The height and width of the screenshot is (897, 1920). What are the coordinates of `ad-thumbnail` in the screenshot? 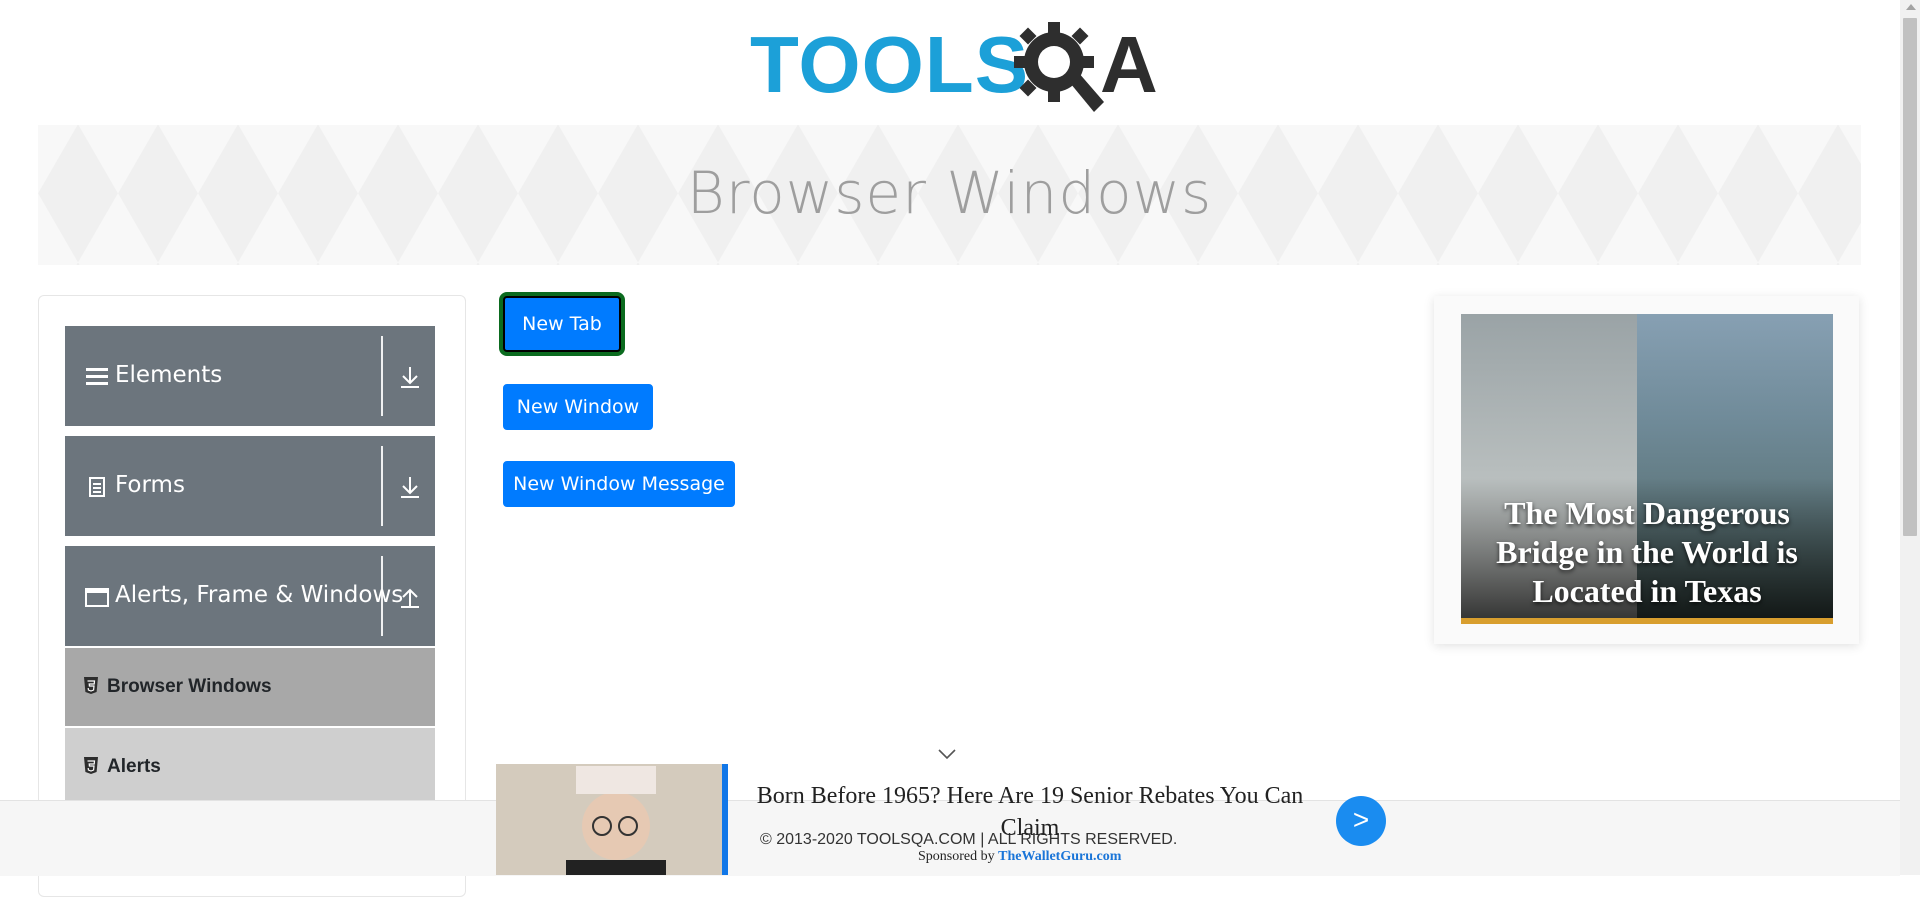 It's located at (609, 819).